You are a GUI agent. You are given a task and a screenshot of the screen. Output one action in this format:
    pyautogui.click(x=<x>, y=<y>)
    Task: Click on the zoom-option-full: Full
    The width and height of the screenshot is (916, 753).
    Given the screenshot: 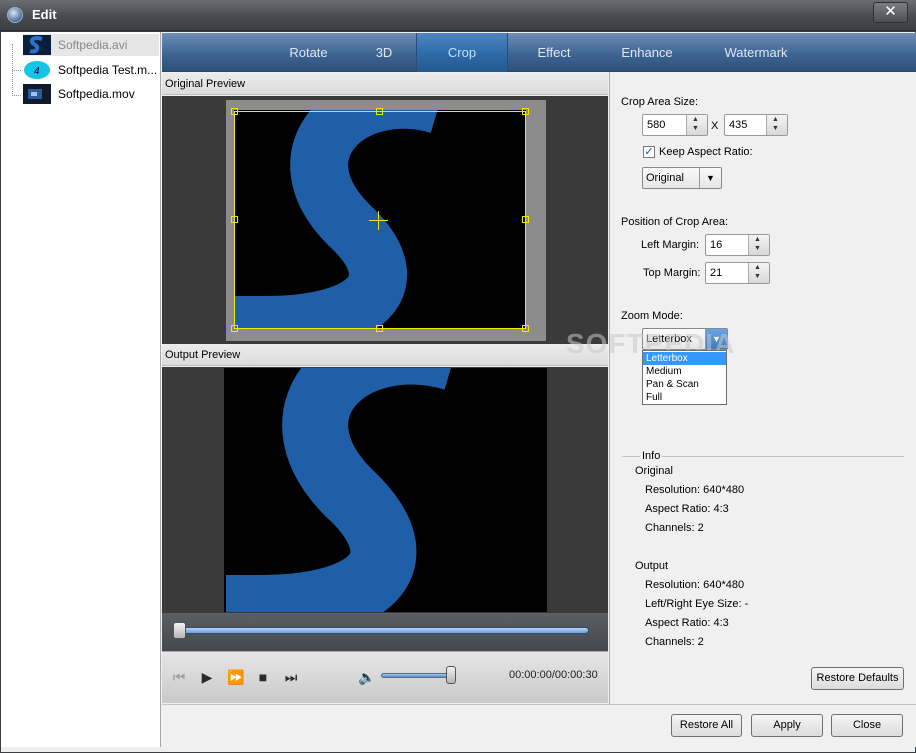 What is the action you would take?
    pyautogui.click(x=684, y=397)
    